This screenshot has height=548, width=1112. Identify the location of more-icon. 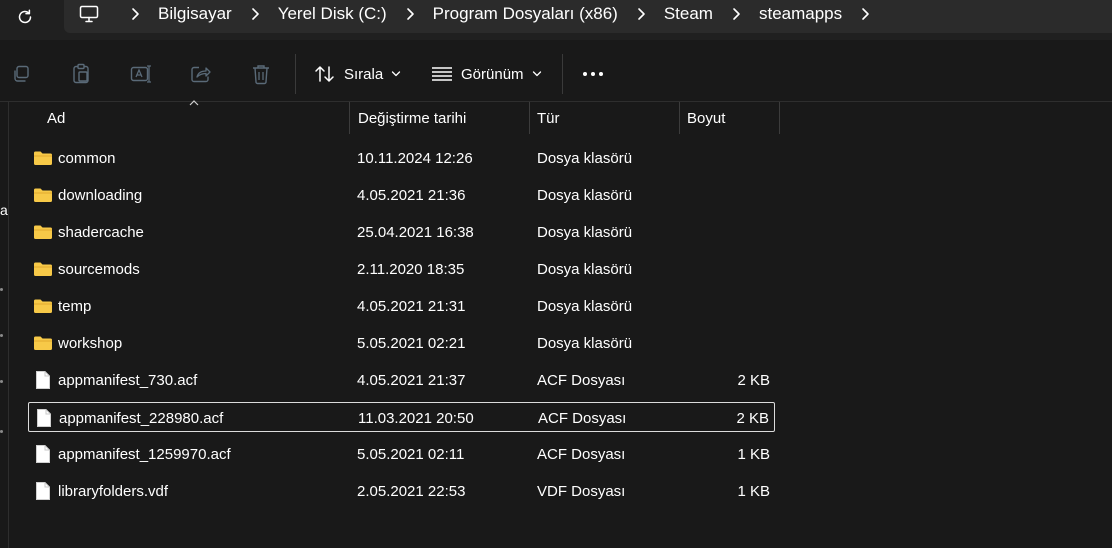
(593, 74).